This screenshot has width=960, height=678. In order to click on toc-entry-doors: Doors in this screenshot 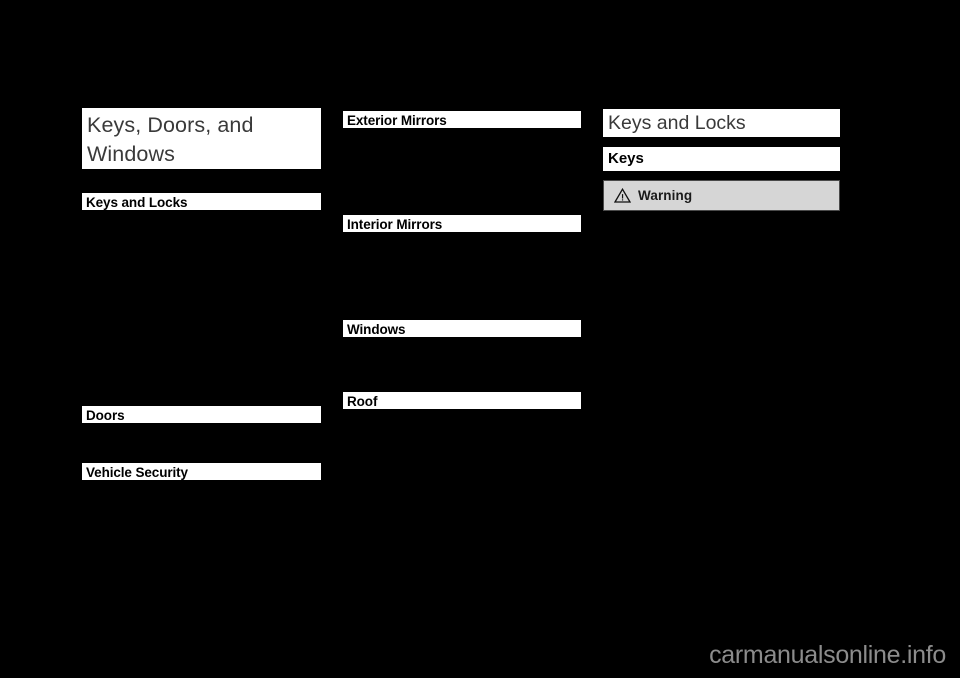, I will do `click(201, 414)`.